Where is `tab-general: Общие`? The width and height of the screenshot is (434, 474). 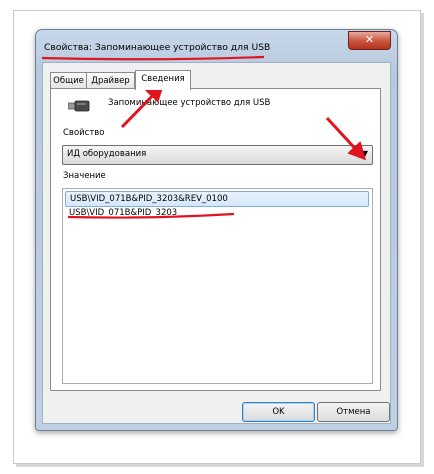
tab-general: Общие is located at coordinates (68, 80).